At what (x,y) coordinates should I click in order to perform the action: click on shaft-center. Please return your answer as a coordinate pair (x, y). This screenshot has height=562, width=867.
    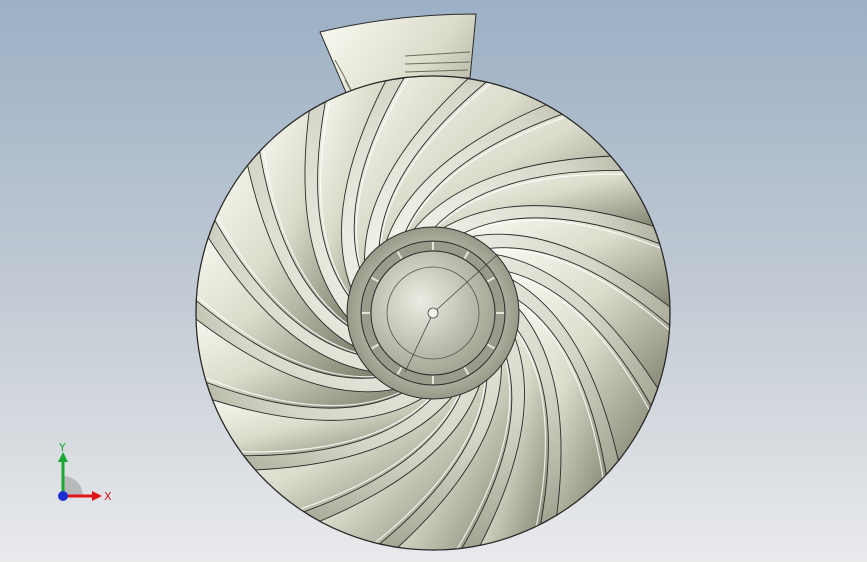
    Looking at the image, I should click on (433, 313).